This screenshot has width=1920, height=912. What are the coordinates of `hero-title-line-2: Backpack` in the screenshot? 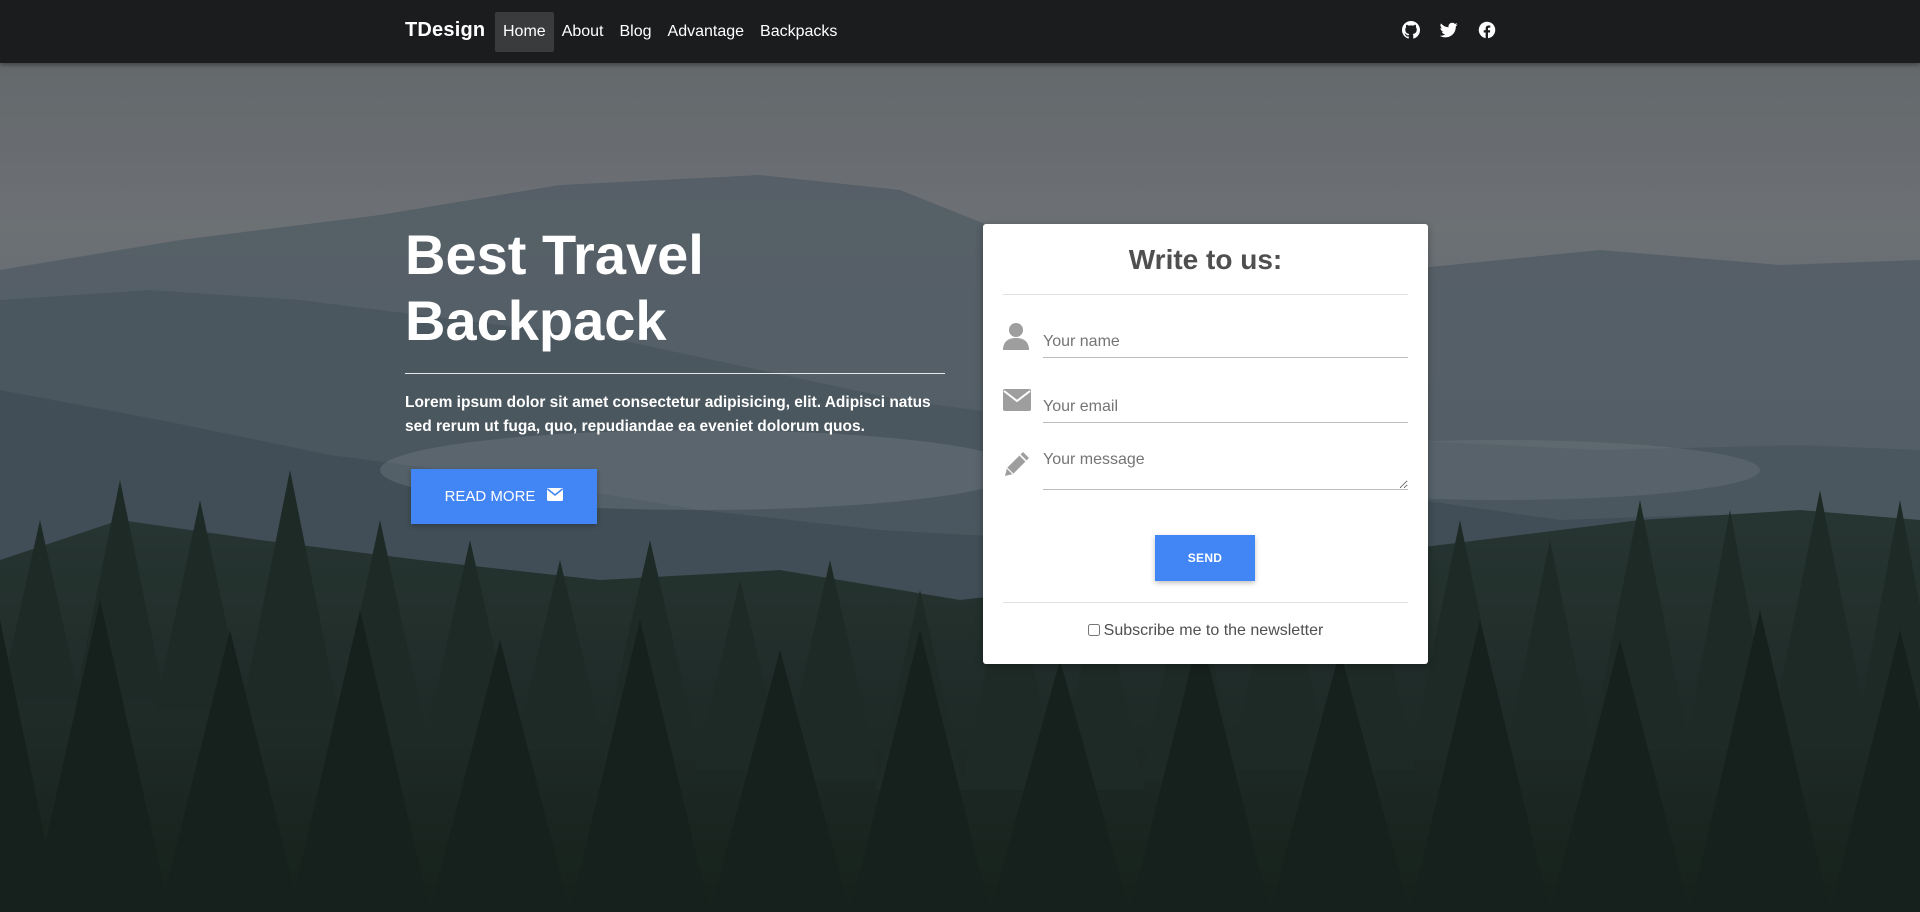 It's located at (536, 320).